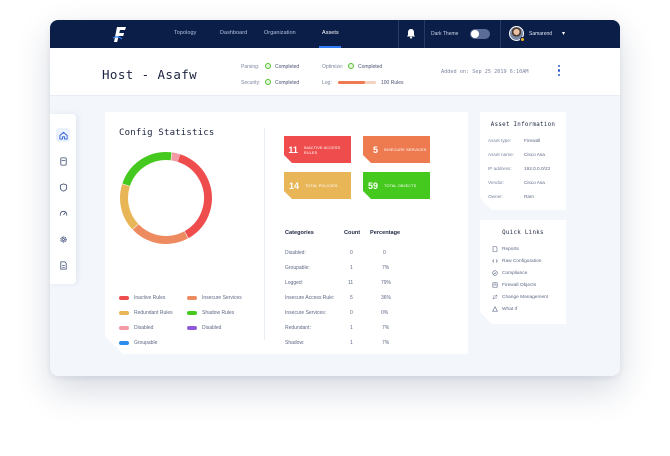 The height and width of the screenshot is (456, 670). Describe the element at coordinates (398, 34) in the screenshot. I see `nav-divider` at that location.